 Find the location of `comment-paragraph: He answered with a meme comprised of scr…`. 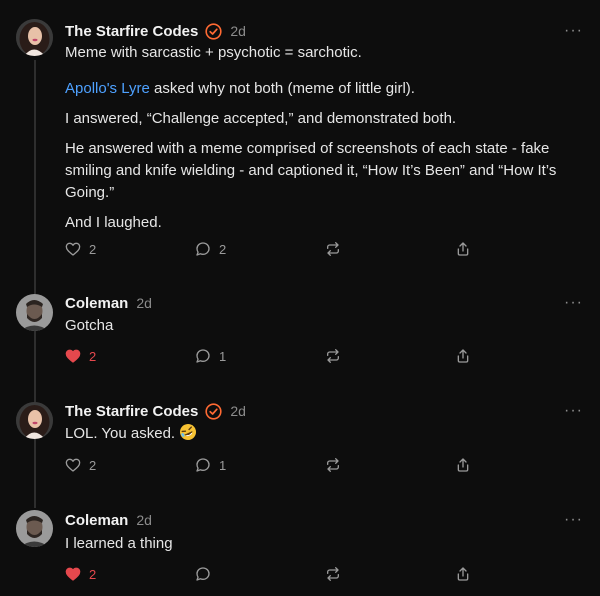

comment-paragraph: He answered with a meme comprised of scr… is located at coordinates (311, 170).